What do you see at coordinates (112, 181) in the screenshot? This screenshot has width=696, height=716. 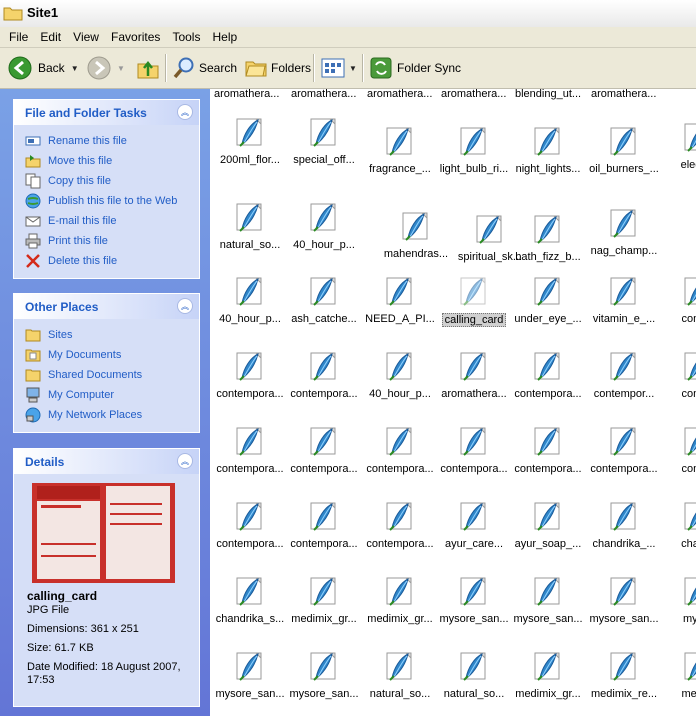 I see `copy-file-link: Copy this file` at bounding box center [112, 181].